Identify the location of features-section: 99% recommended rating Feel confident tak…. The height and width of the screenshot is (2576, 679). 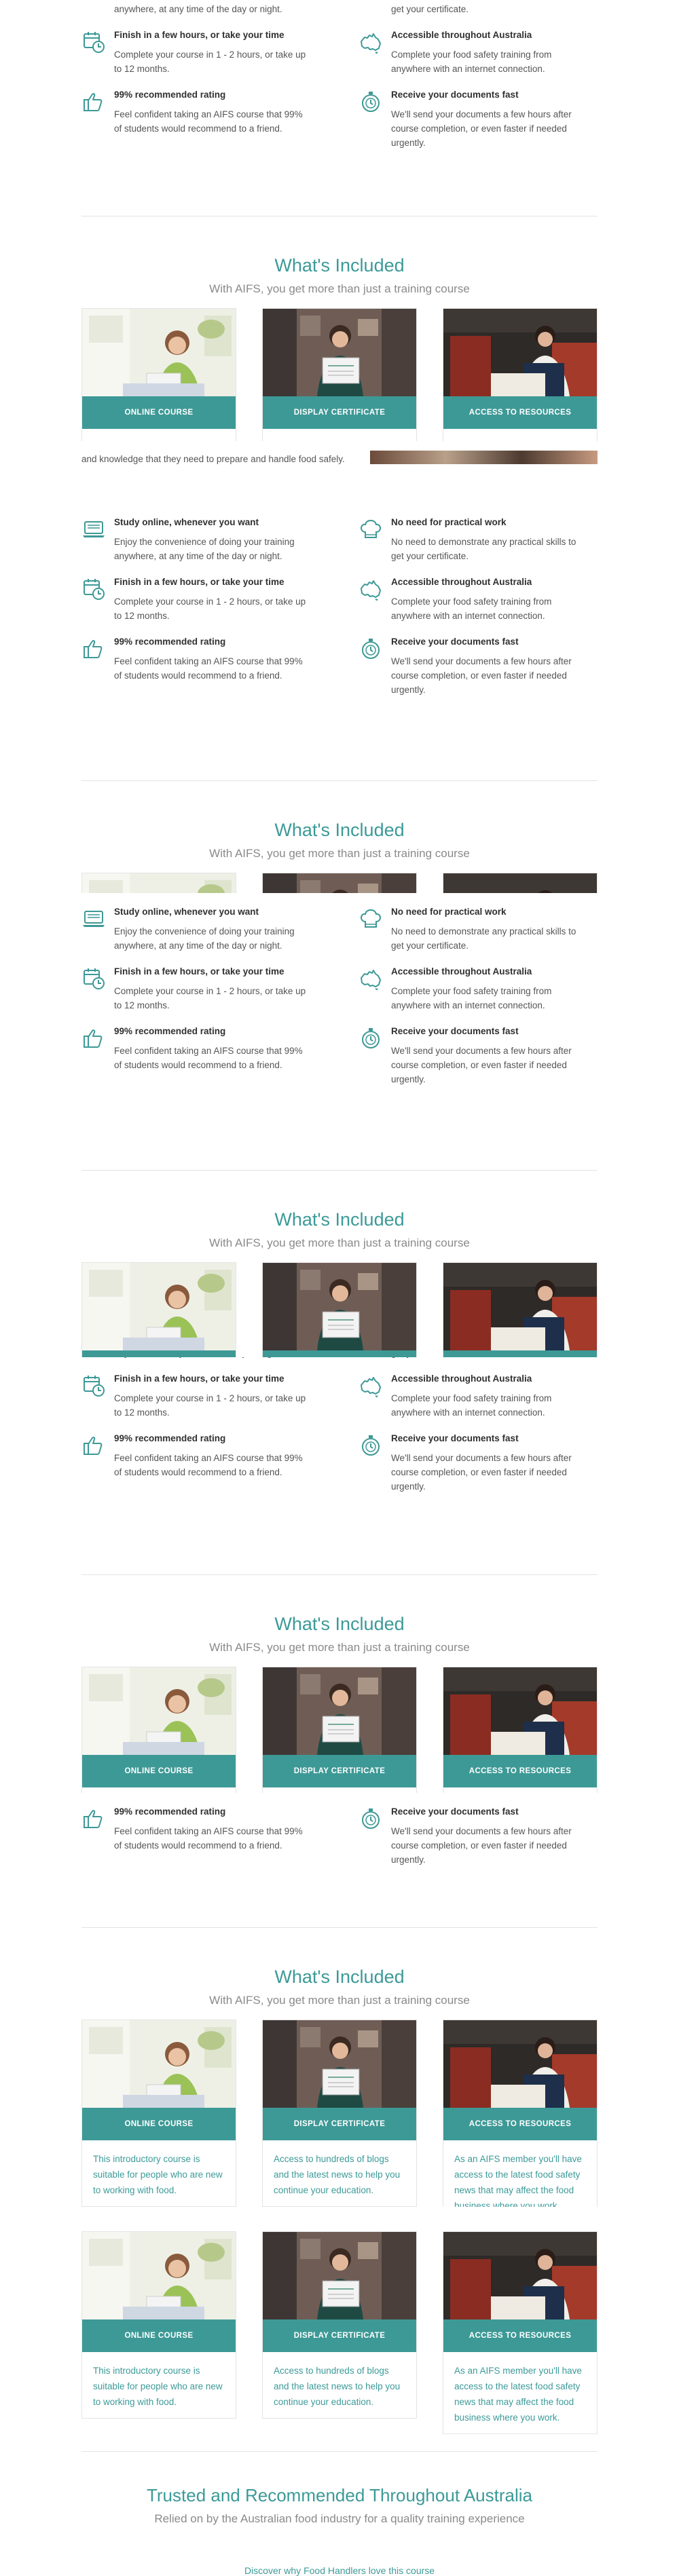
(340, 1864).